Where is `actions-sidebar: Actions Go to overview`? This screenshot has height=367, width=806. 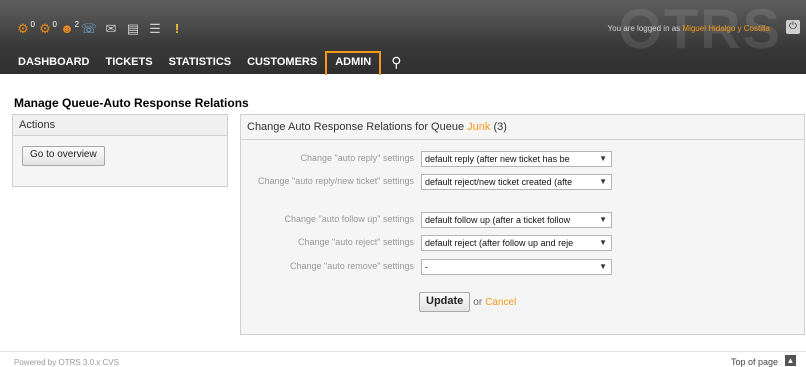 actions-sidebar: Actions Go to overview is located at coordinates (120, 150).